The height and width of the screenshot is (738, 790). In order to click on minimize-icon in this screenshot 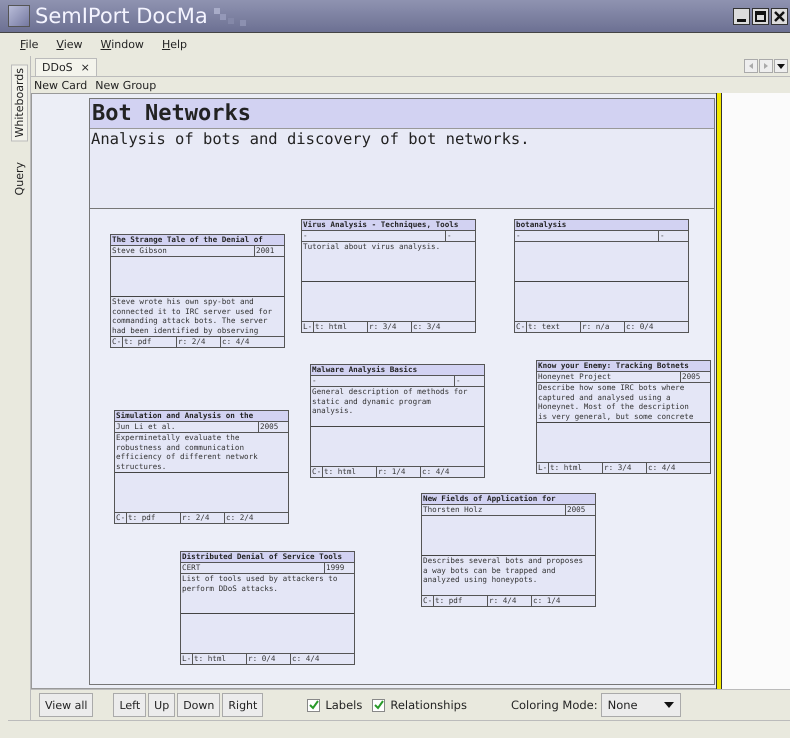, I will do `click(741, 20)`.